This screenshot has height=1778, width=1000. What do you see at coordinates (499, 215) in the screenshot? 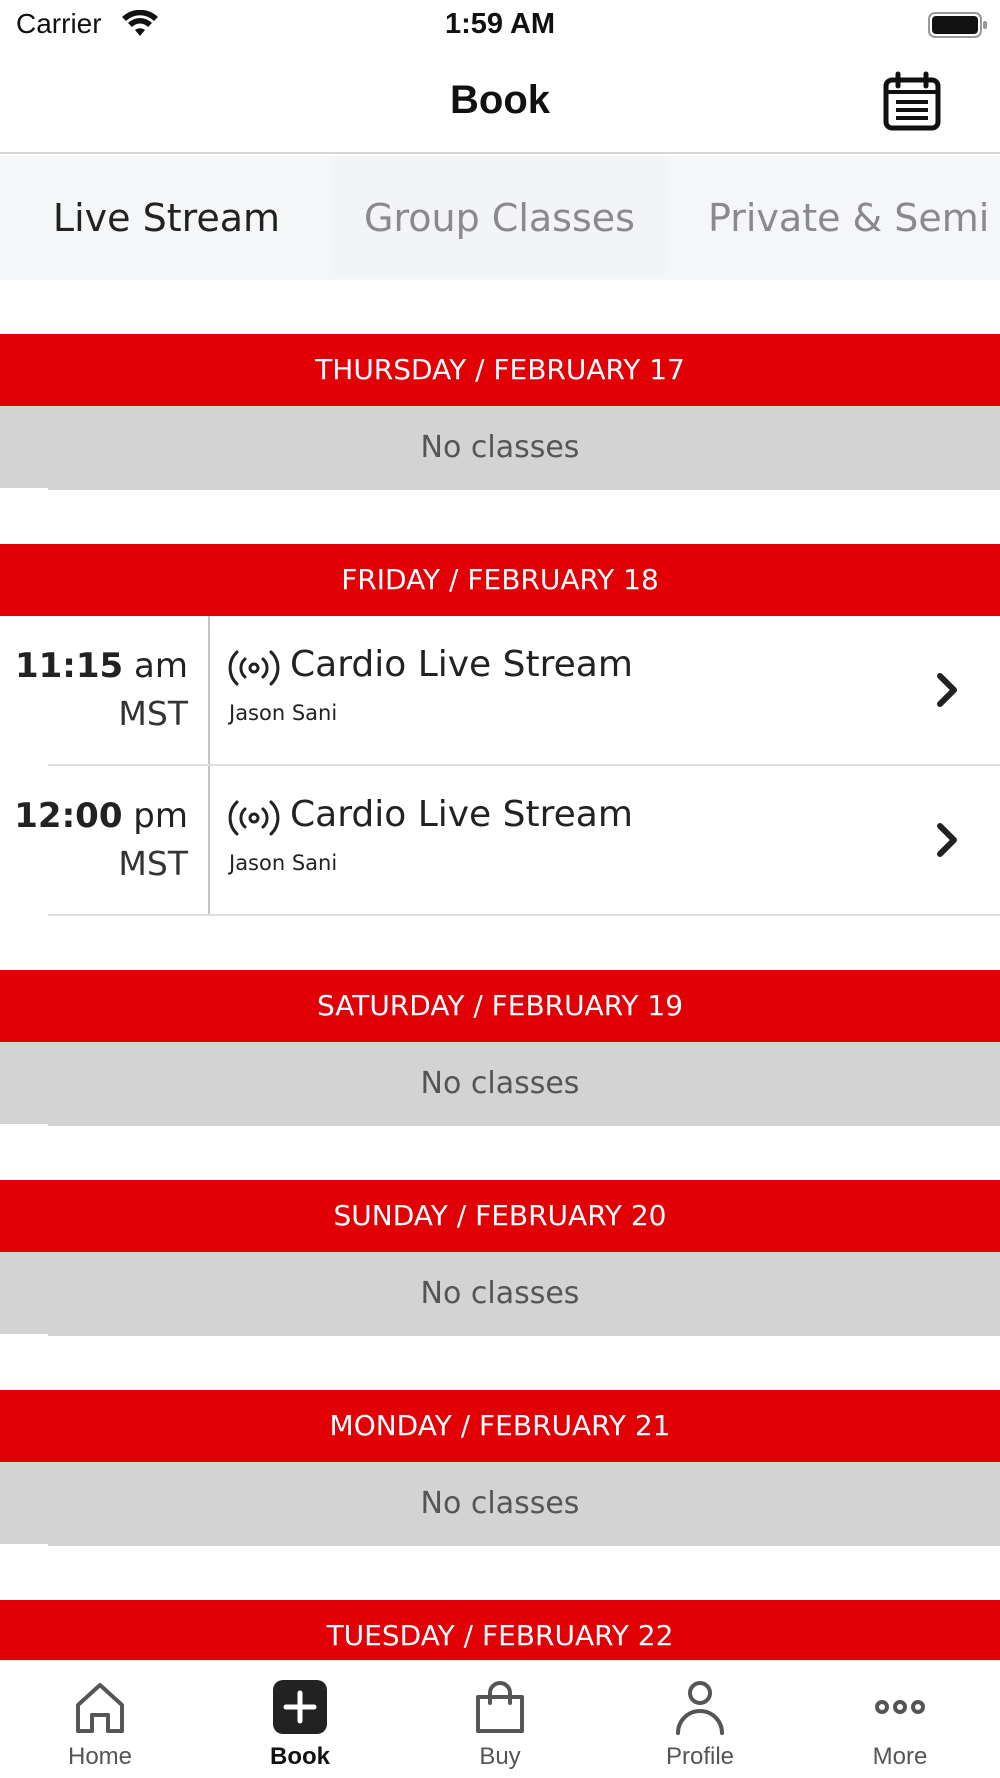
I see `tab-group-classes: Group Classes` at bounding box center [499, 215].